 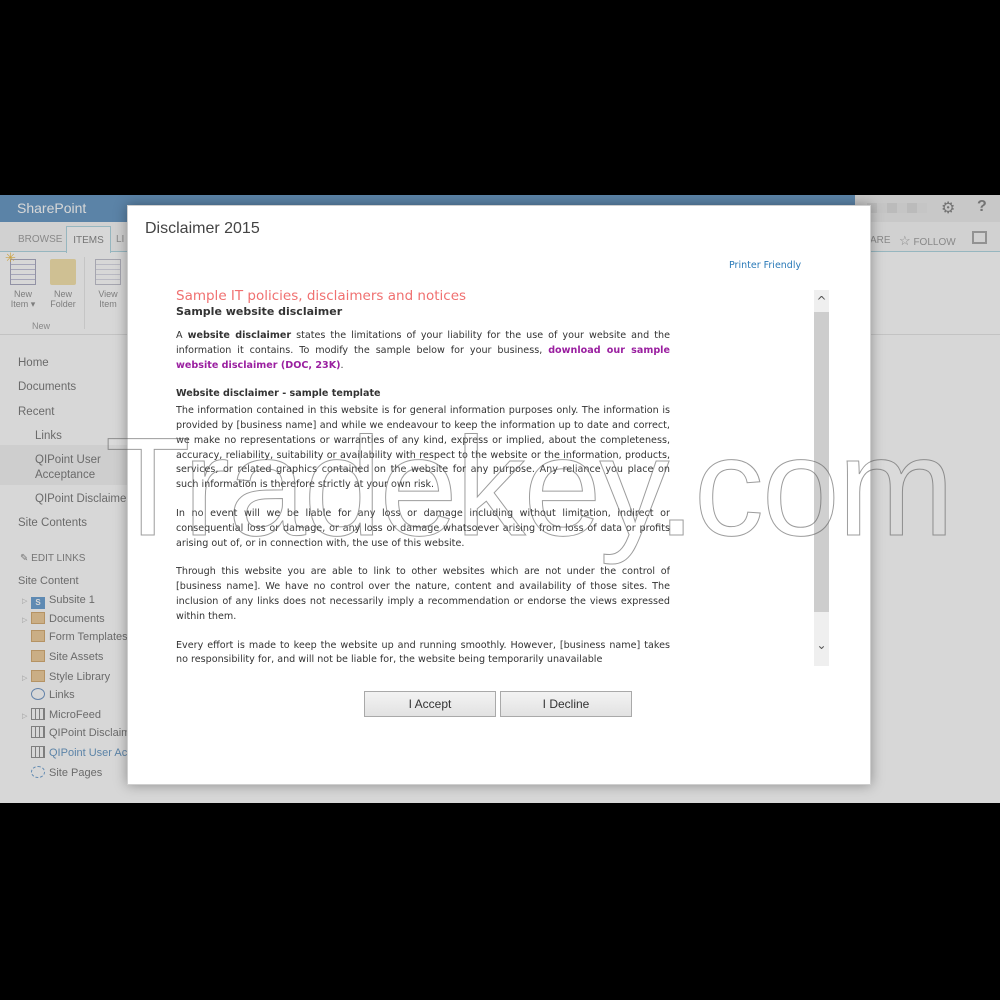 I want to click on template-heading: Website disclaimer - sample template, so click(x=278, y=394).